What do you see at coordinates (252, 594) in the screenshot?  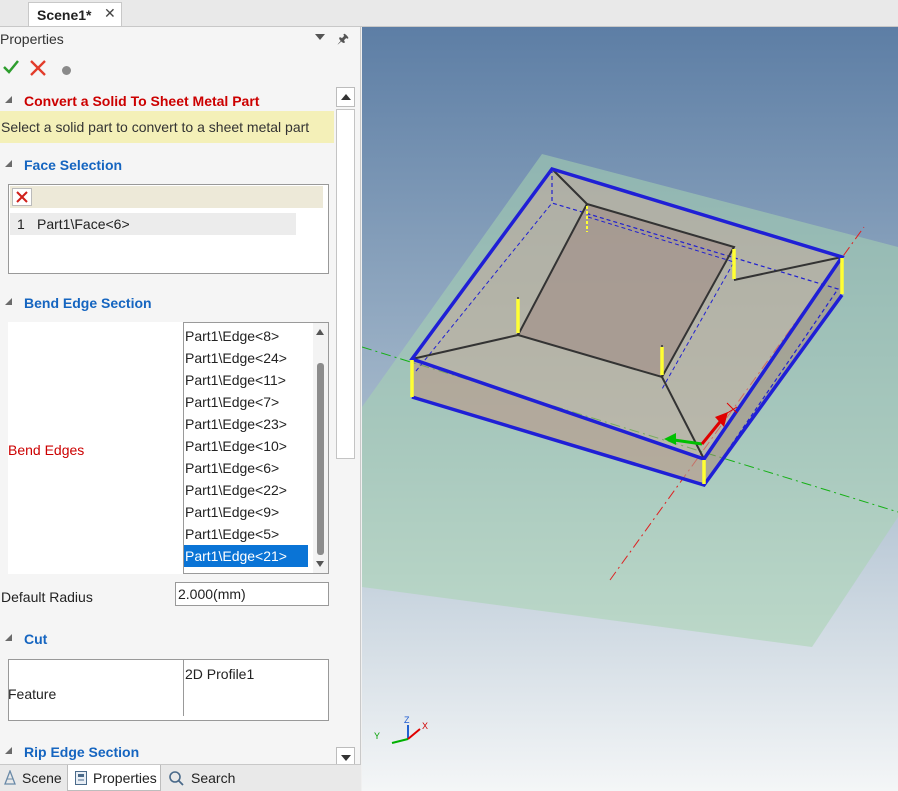 I see `default-radius-input: 2.000(mm)` at bounding box center [252, 594].